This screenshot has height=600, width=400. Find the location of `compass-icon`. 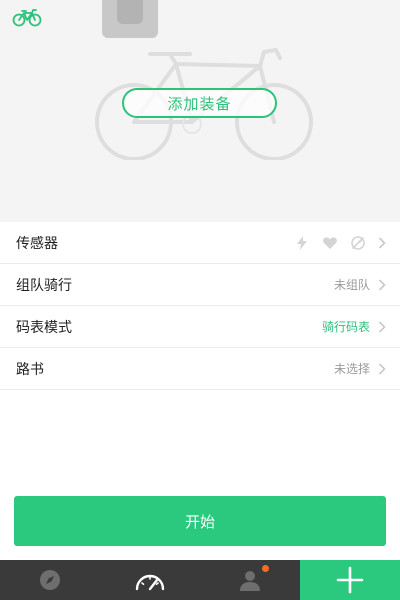

compass-icon is located at coordinates (50, 580).